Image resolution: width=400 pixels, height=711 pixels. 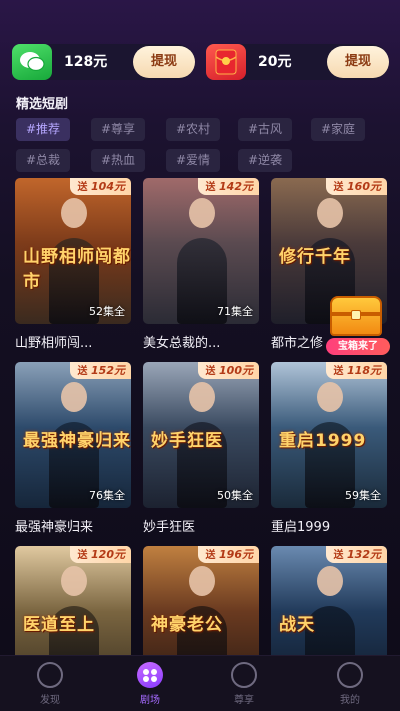 I want to click on episode-count: 71集全, so click(x=235, y=311).